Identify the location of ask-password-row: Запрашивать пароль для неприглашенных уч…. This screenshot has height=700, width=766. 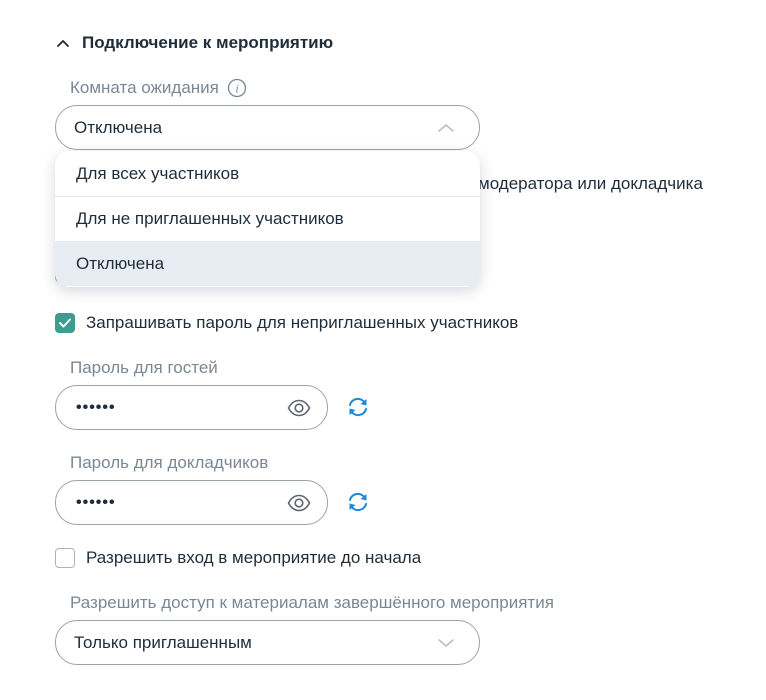
(286, 323).